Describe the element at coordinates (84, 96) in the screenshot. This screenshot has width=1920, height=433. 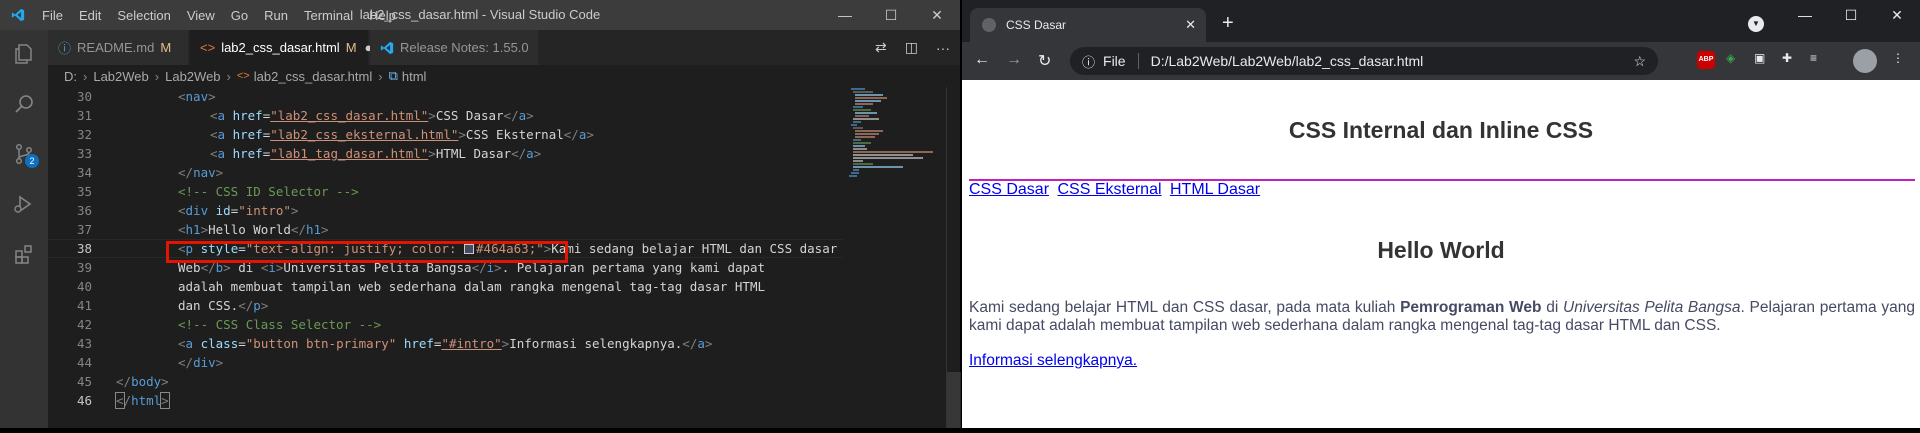
I see `line-number: 30` at that location.